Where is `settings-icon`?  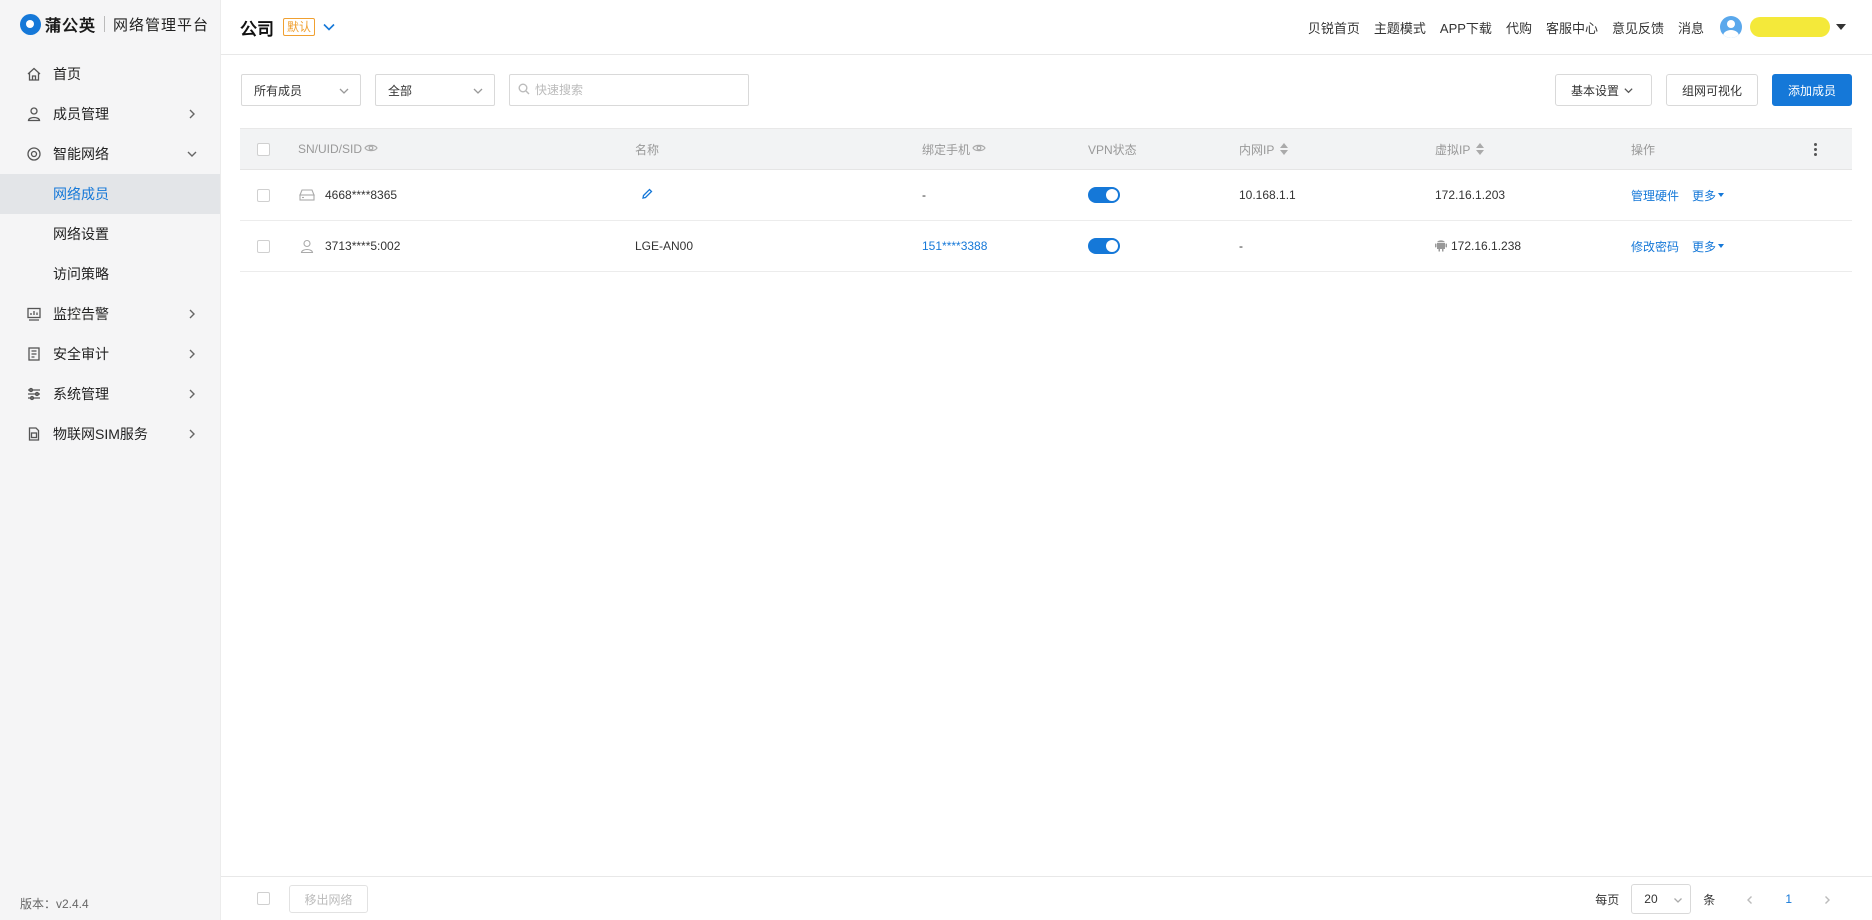 settings-icon is located at coordinates (34, 394).